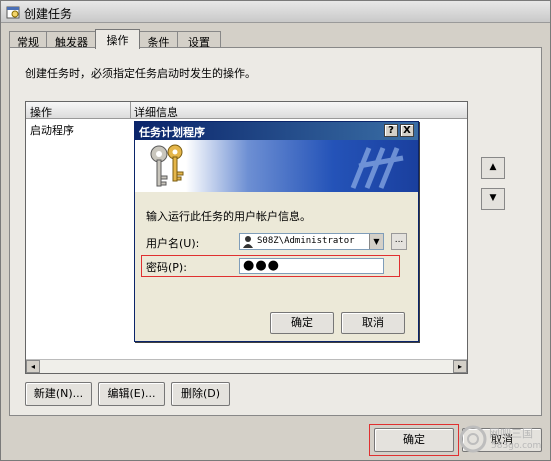 Image resolution: width=551 pixels, height=461 pixels. What do you see at coordinates (173, 243) in the screenshot?
I see `username-label: 用户名(U):` at bounding box center [173, 243].